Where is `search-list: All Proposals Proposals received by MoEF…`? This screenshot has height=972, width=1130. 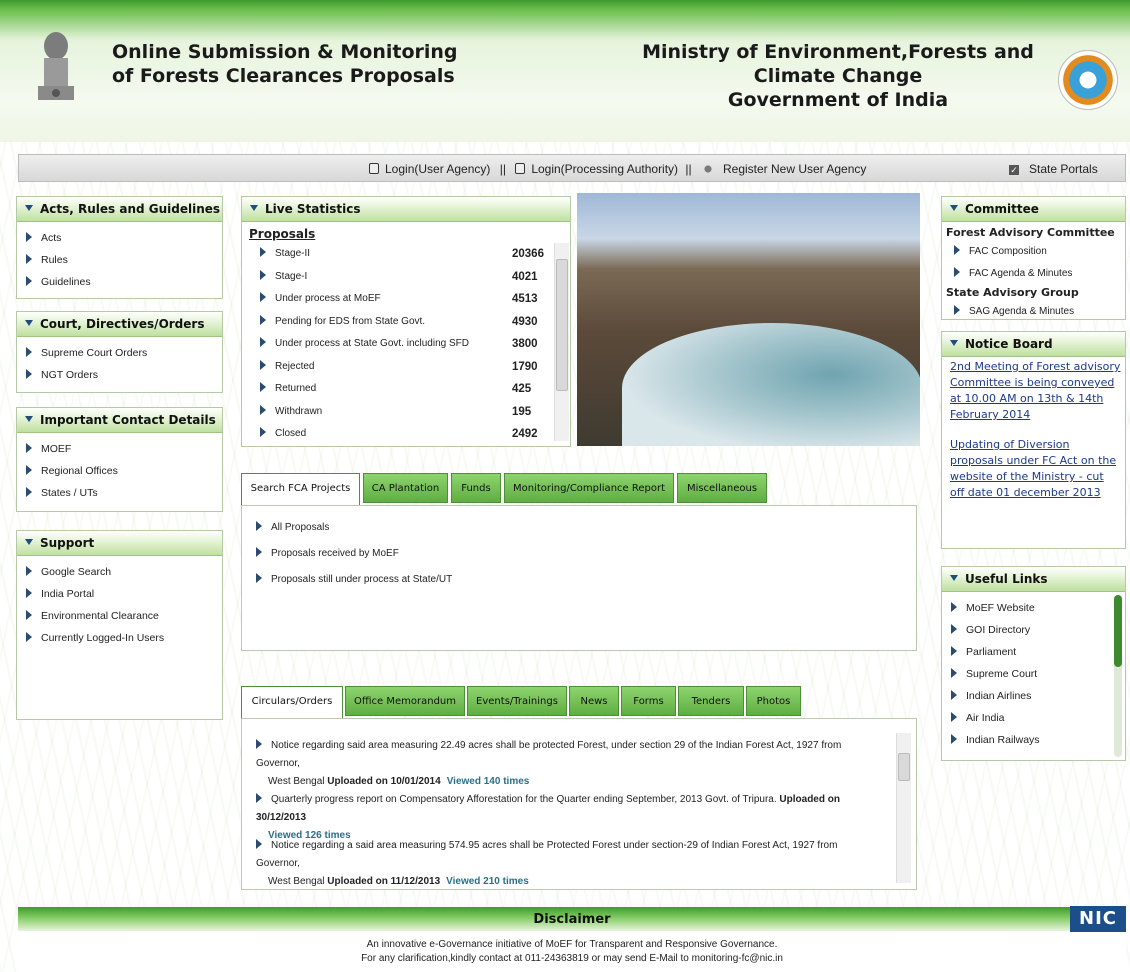
search-list: All Proposals Proposals received by MoEF… is located at coordinates (579, 550).